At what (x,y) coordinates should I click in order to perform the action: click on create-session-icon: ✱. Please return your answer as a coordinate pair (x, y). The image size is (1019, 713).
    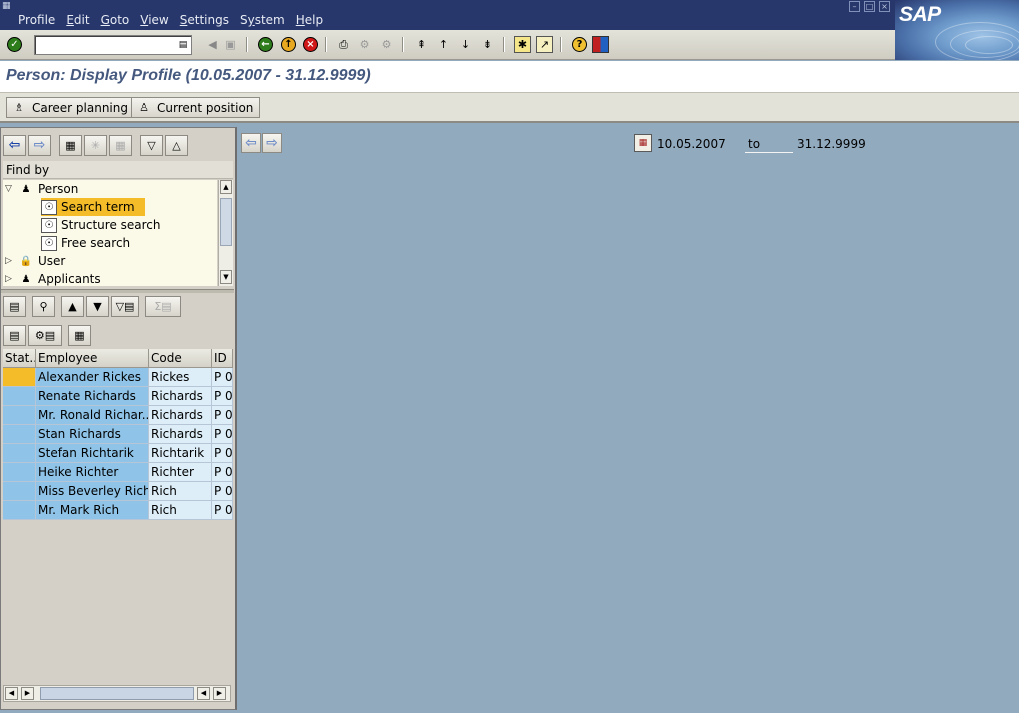
    Looking at the image, I should click on (522, 44).